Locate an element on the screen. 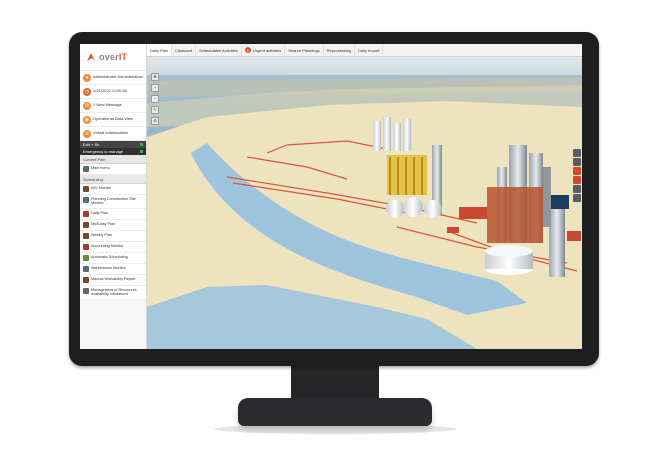 Image resolution: width=668 pixels, height=459 pixels. menu-item-workability-report: Manual Workability Report is located at coordinates (113, 280).